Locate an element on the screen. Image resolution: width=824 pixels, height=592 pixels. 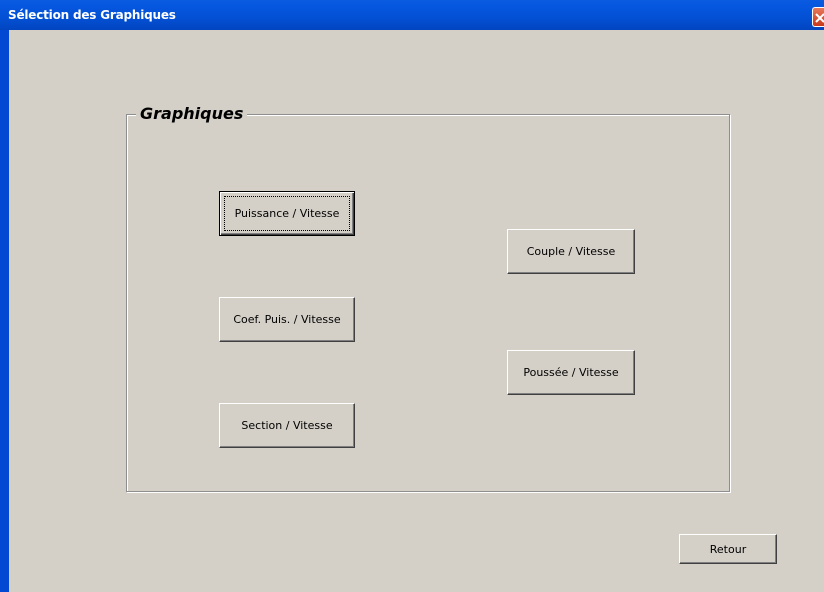
puissance-vitesse-button: Puissance / Vitesse is located at coordinates (287, 213).